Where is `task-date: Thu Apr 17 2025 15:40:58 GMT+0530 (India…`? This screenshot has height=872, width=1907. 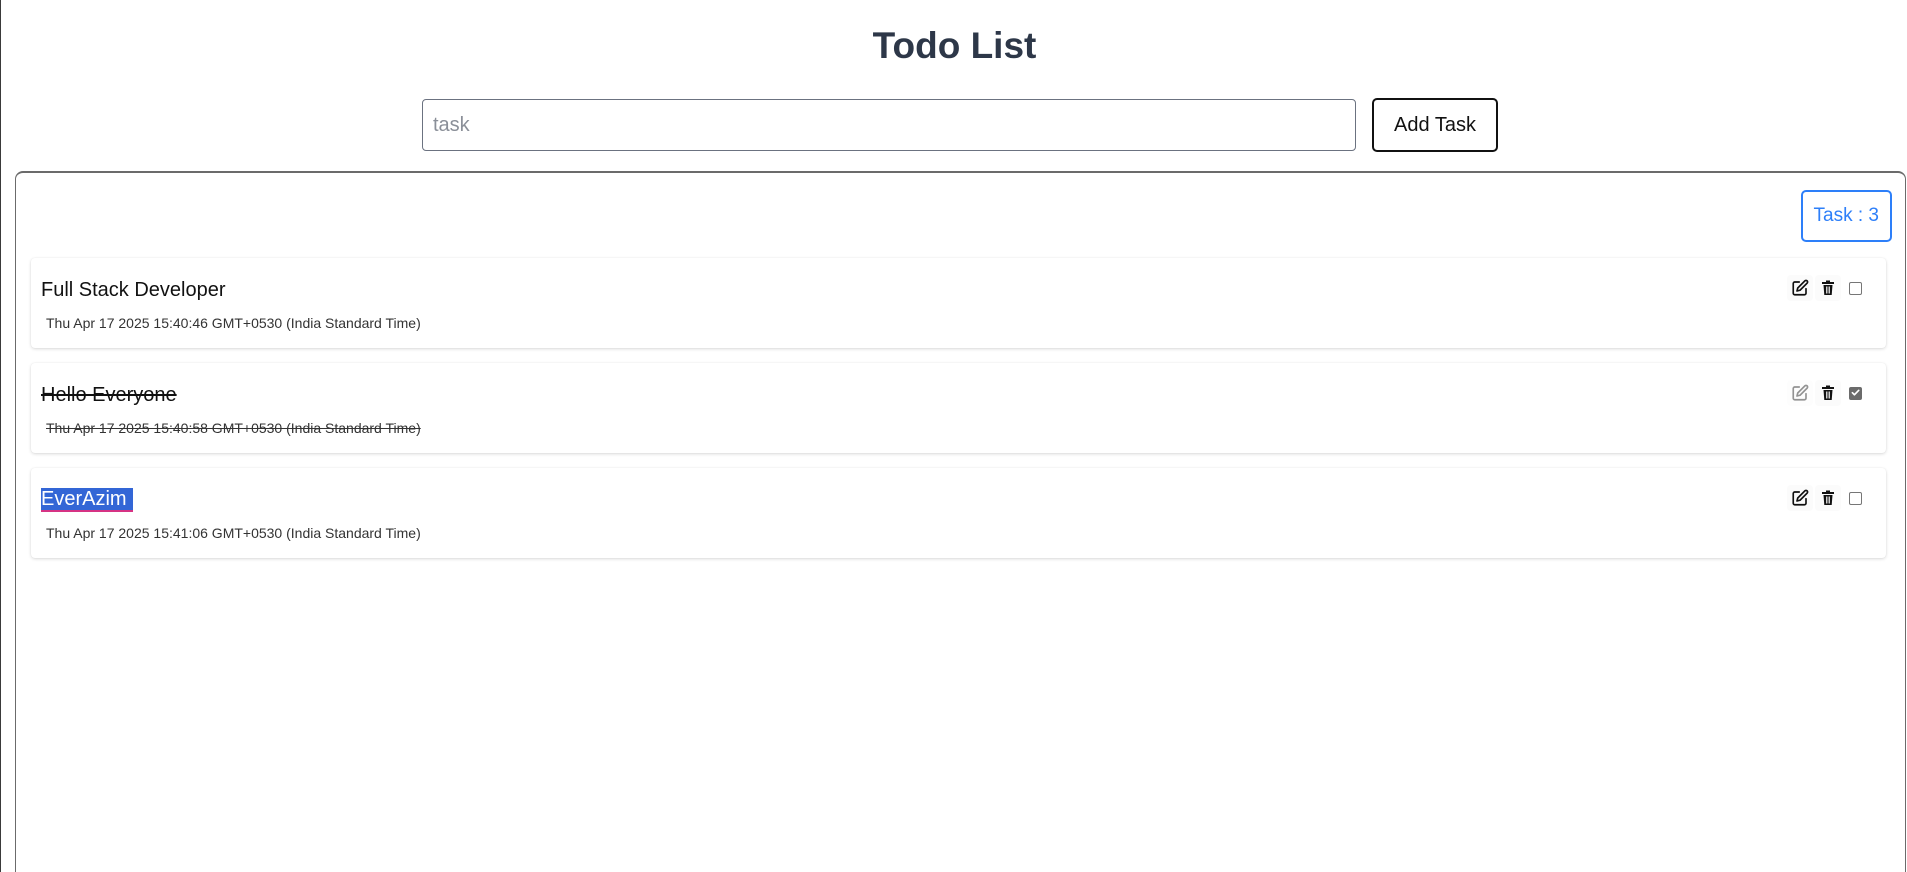 task-date: Thu Apr 17 2025 15:40:58 GMT+0530 (India… is located at coordinates (233, 428).